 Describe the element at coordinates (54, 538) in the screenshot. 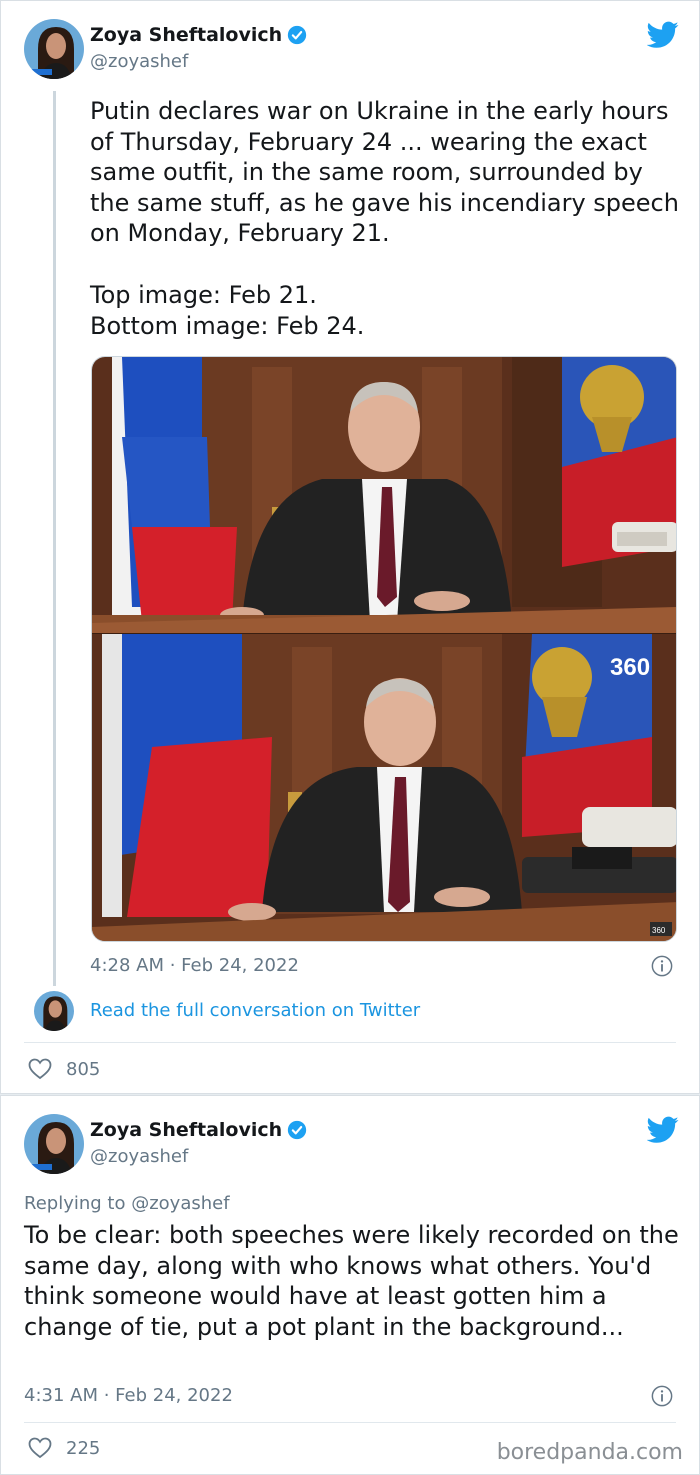

I see `thread-line` at that location.